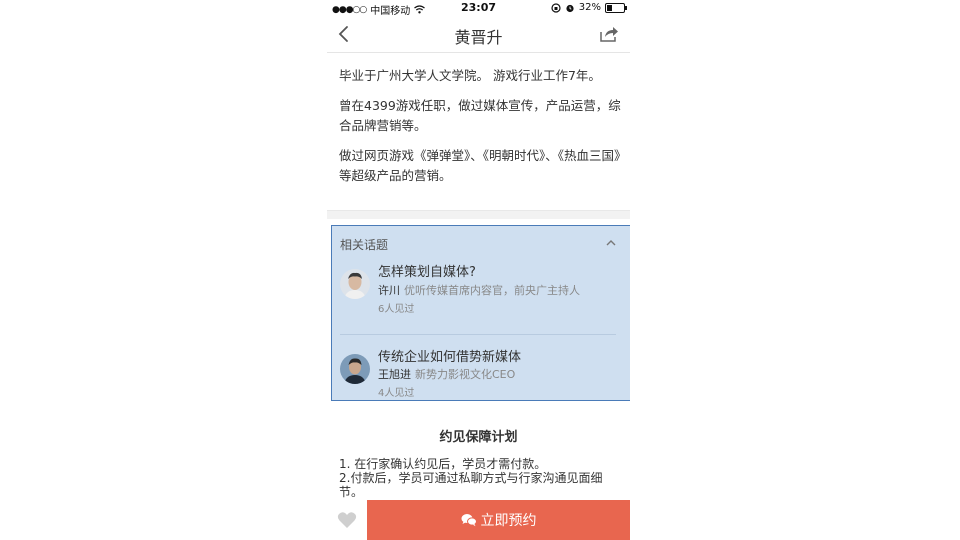  What do you see at coordinates (470, 75) in the screenshot?
I see `bio-paragraph: 毕业于广州大学人文学院。 游戏行业工作7年。` at bounding box center [470, 75].